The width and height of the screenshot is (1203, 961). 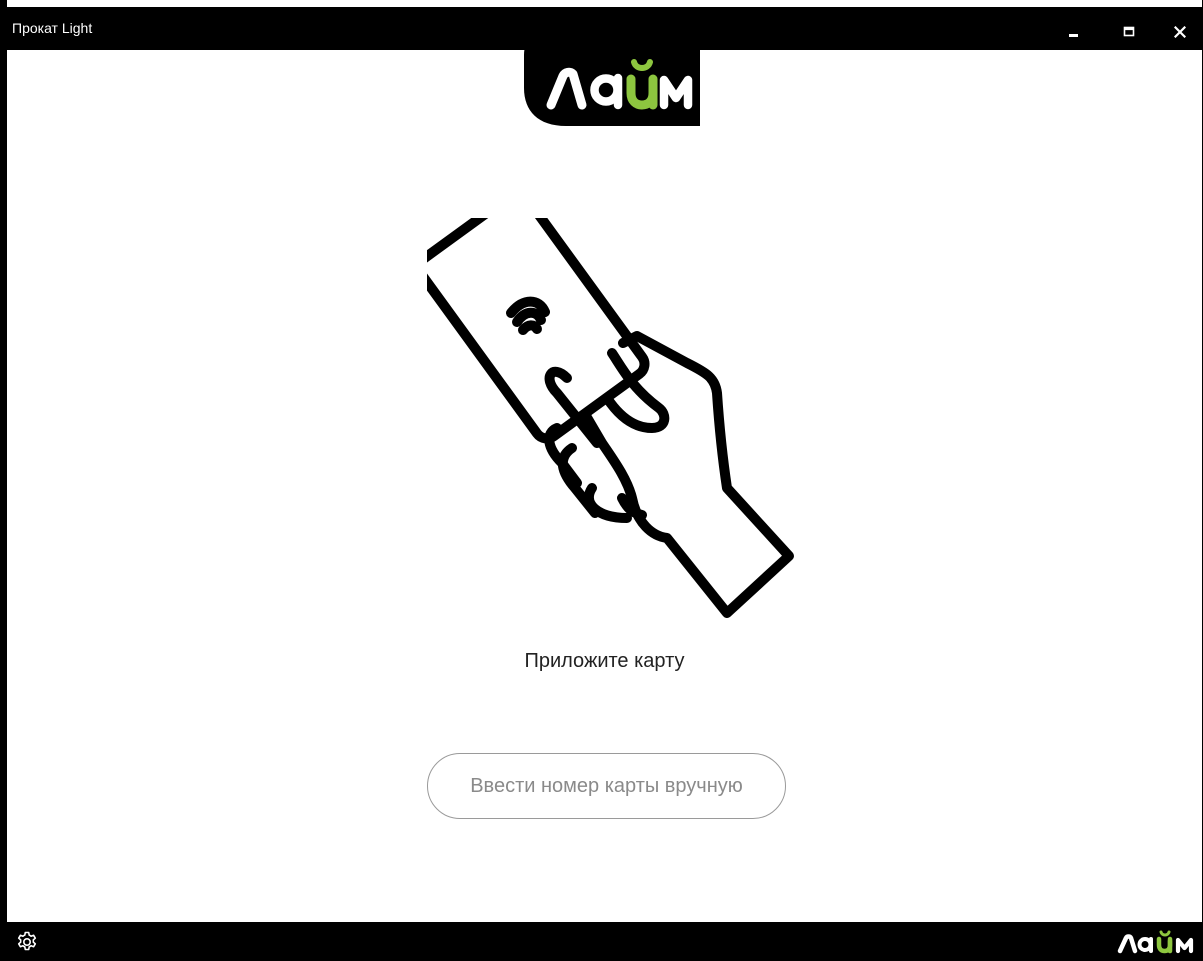 I want to click on window-title: Прокат Light, so click(x=52, y=28).